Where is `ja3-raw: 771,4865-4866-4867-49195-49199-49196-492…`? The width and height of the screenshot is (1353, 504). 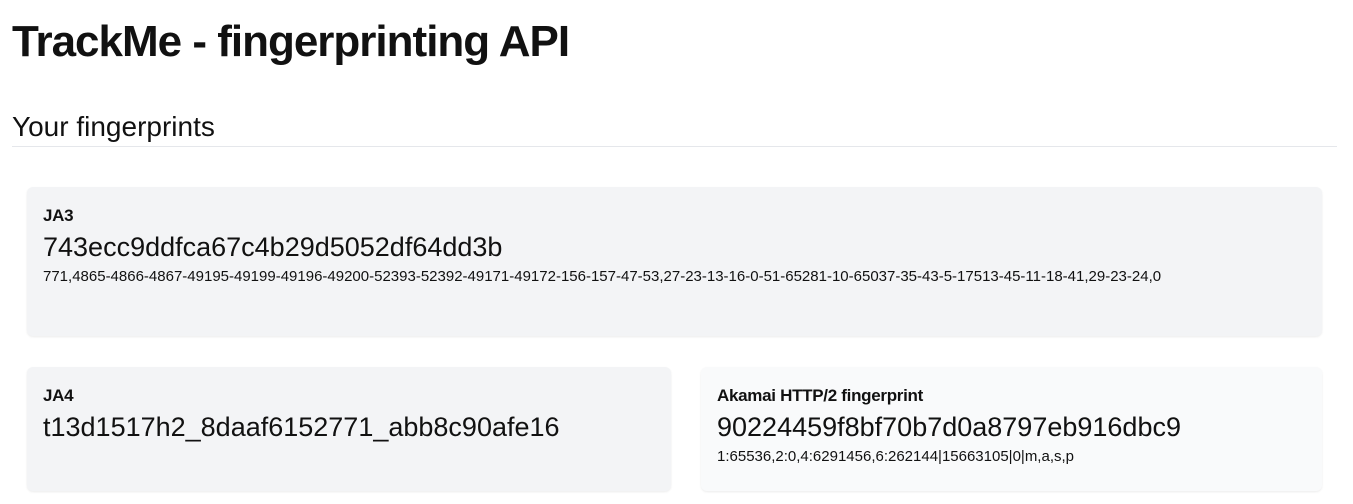 ja3-raw: 771,4865-4866-4867-49195-49199-49196-492… is located at coordinates (602, 276).